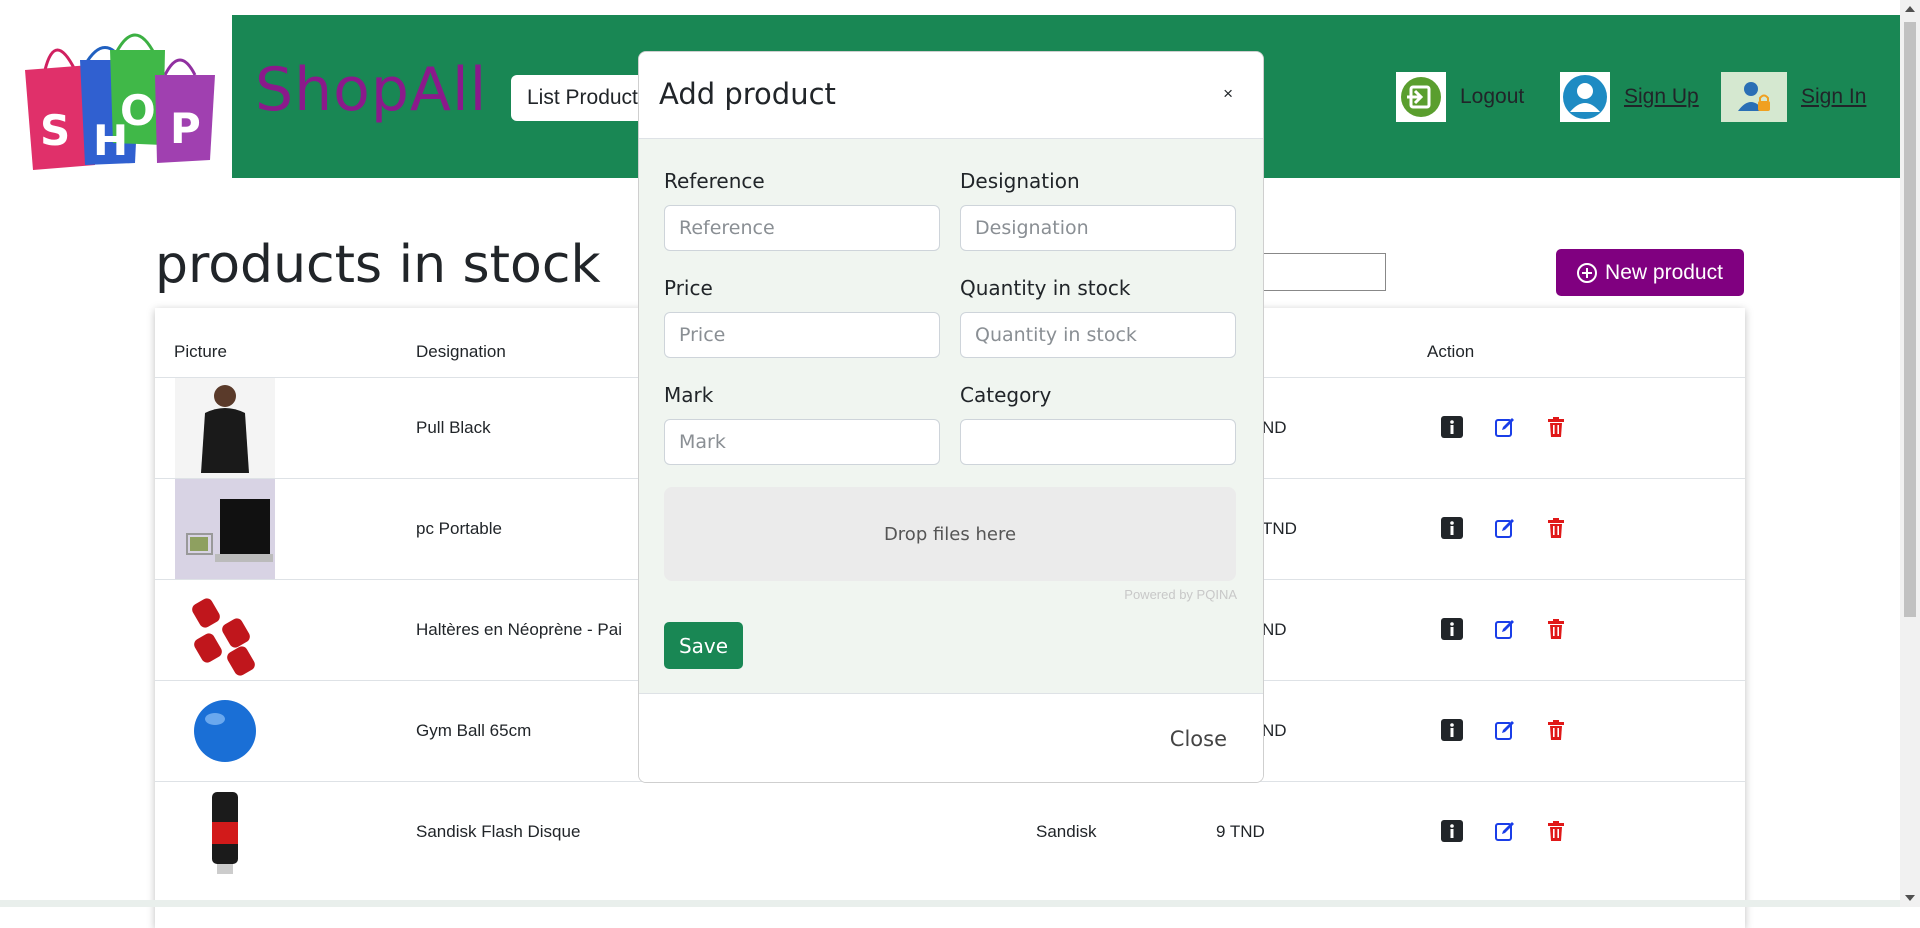 The image size is (1920, 928). I want to click on designation-input, so click(1098, 228).